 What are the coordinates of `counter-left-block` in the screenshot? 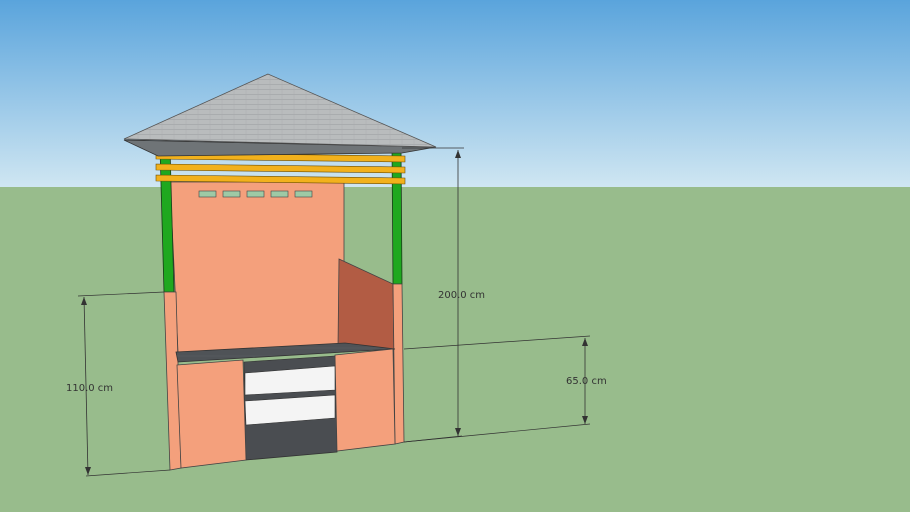 It's located at (211, 414).